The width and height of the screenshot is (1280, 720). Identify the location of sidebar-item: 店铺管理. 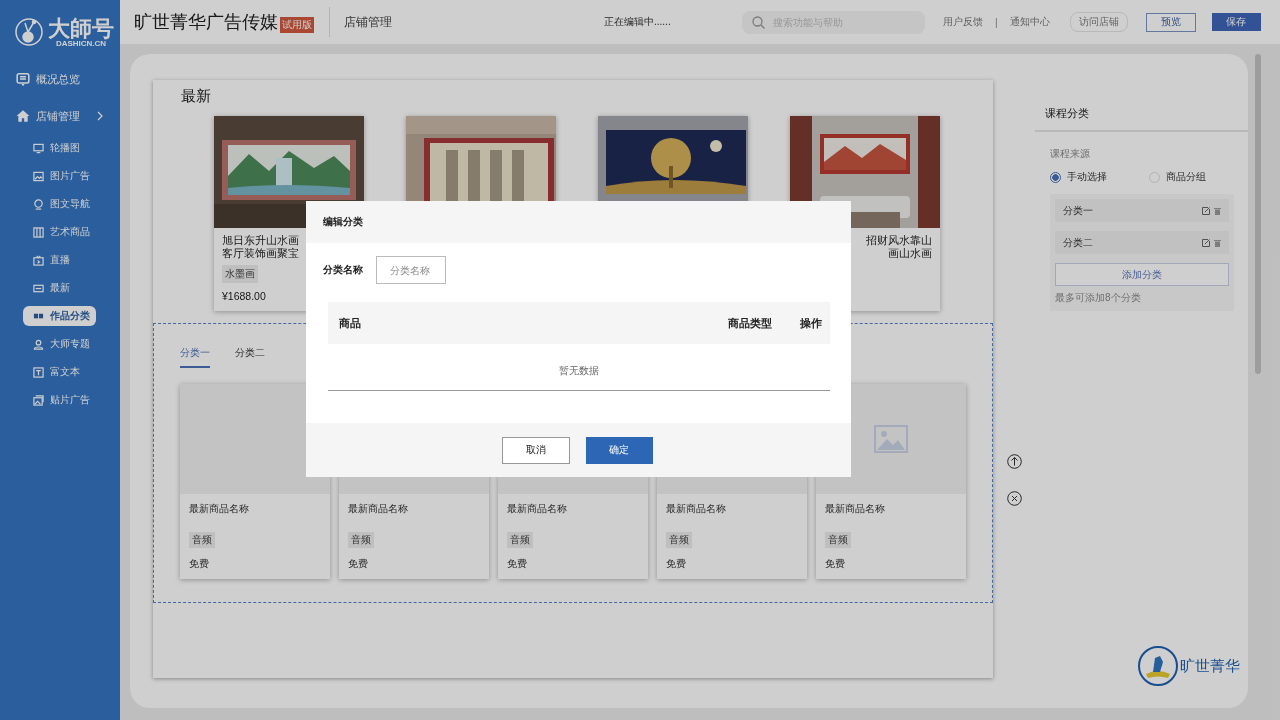
(60, 116).